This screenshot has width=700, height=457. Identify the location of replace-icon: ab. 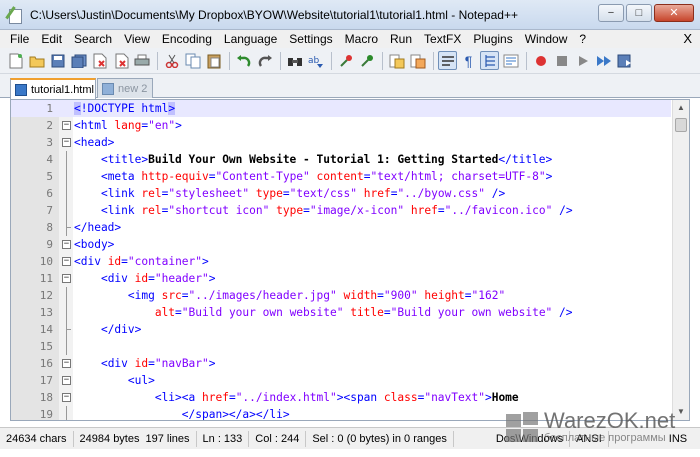
(315, 60).